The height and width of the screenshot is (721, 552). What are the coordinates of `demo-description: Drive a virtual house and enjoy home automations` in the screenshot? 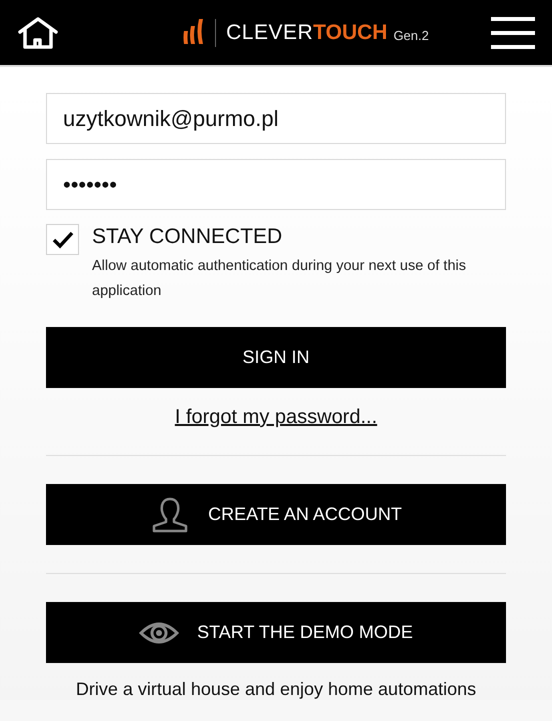 It's located at (276, 689).